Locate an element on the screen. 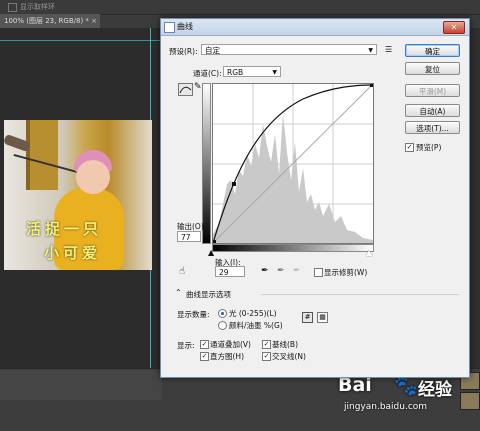  white-eyedropper-icon: ✒ is located at coordinates (297, 271).